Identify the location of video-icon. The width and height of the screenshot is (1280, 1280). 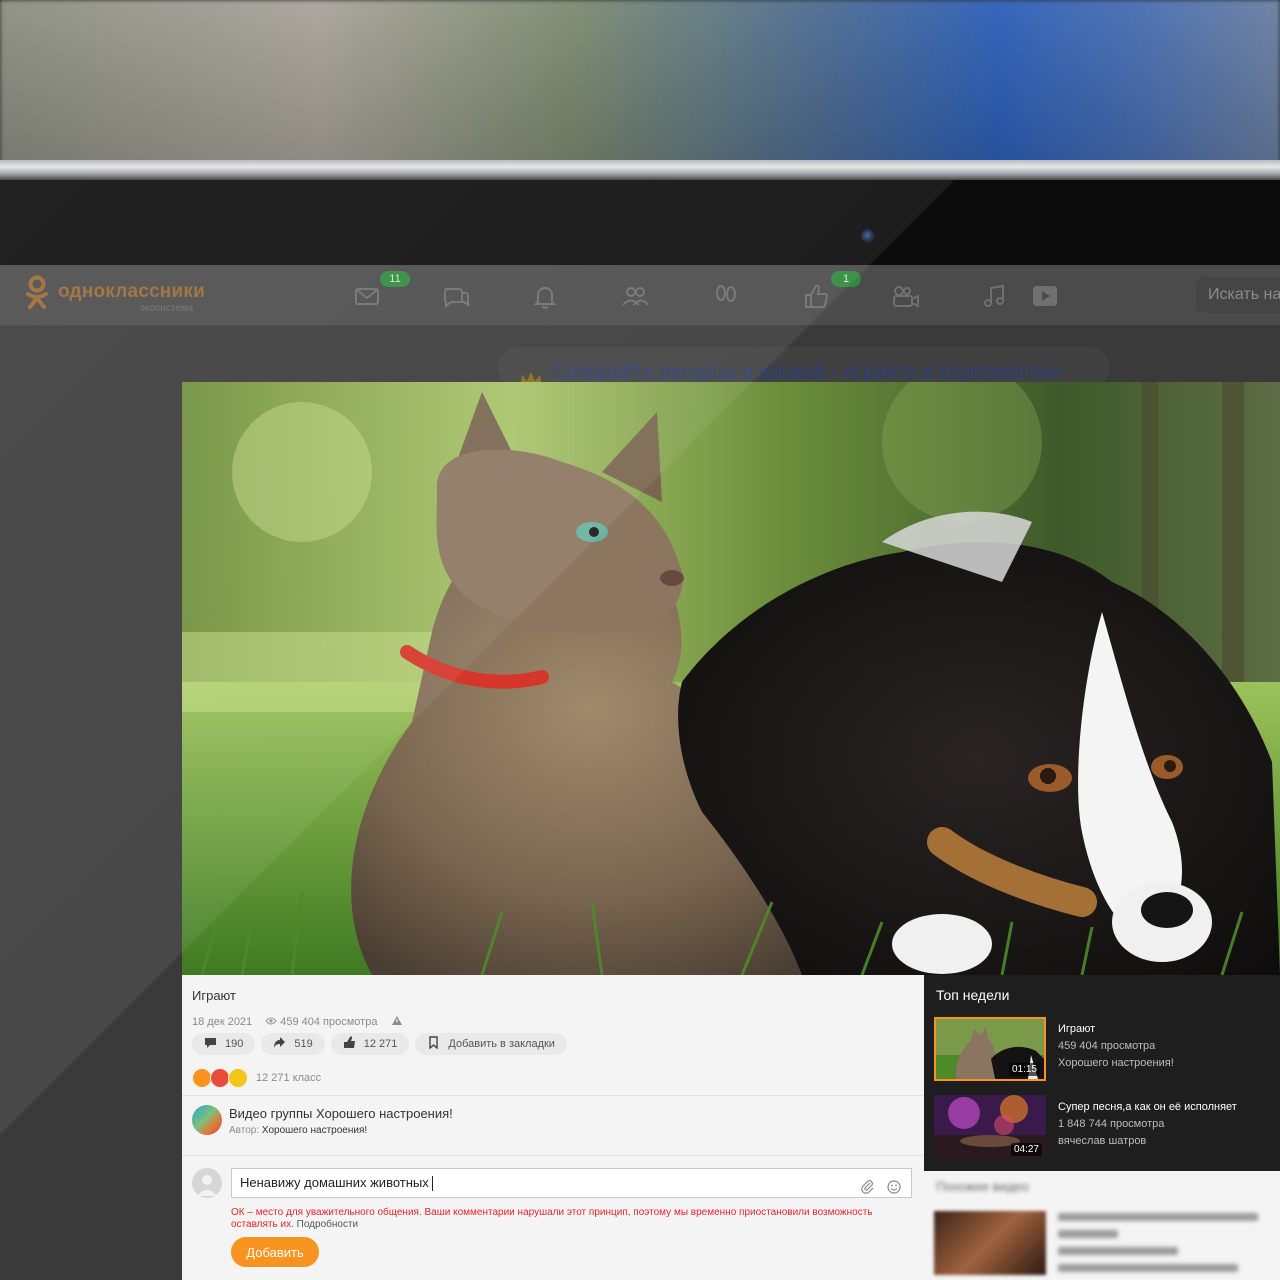
(1045, 296).